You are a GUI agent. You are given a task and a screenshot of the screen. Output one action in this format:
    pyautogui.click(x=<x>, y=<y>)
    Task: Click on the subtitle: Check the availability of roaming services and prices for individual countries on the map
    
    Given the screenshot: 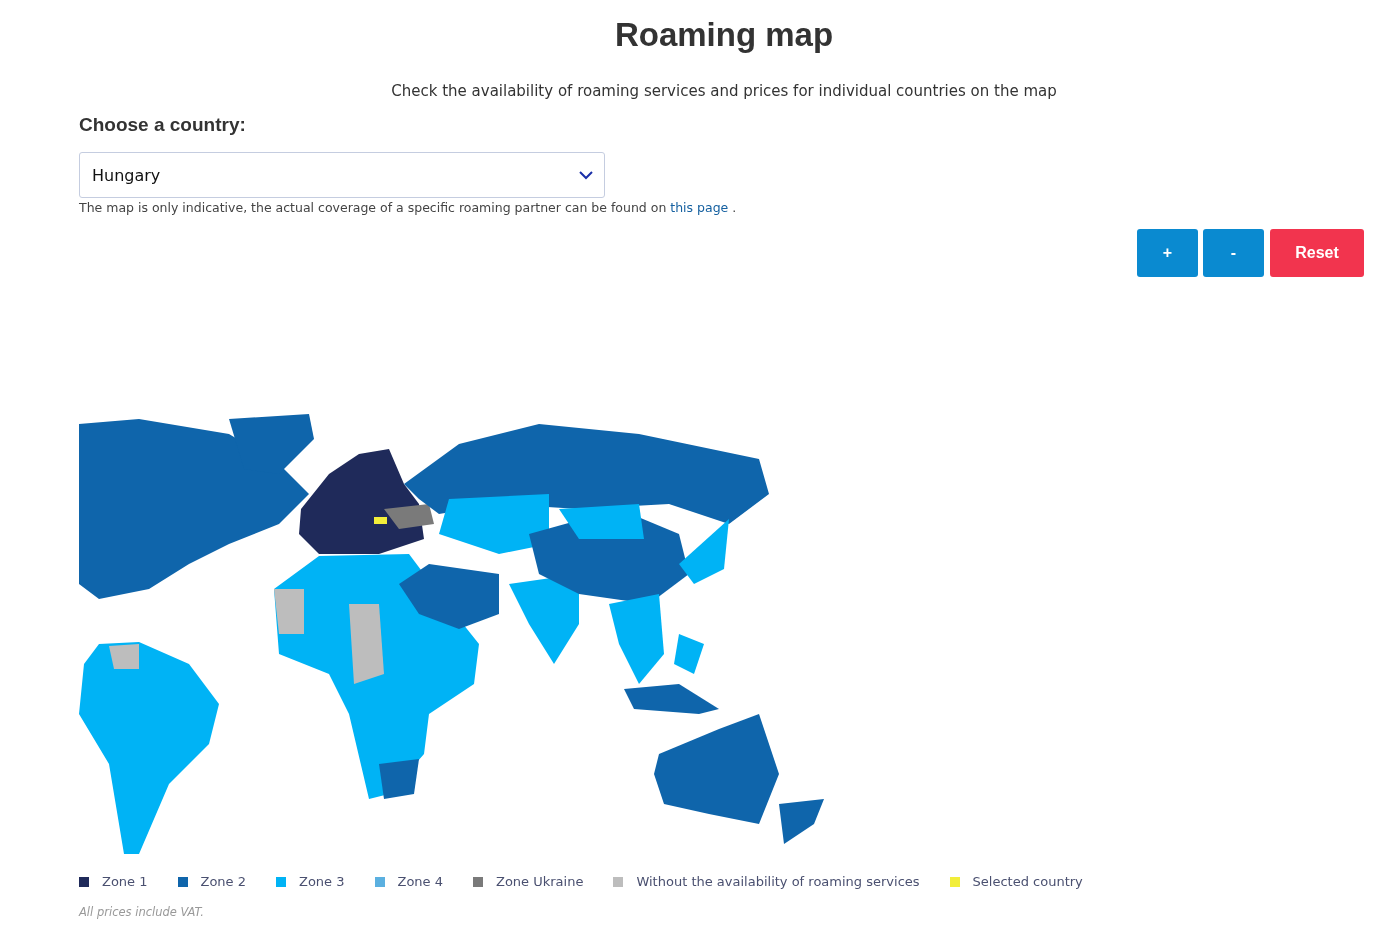 What is the action you would take?
    pyautogui.click(x=724, y=91)
    